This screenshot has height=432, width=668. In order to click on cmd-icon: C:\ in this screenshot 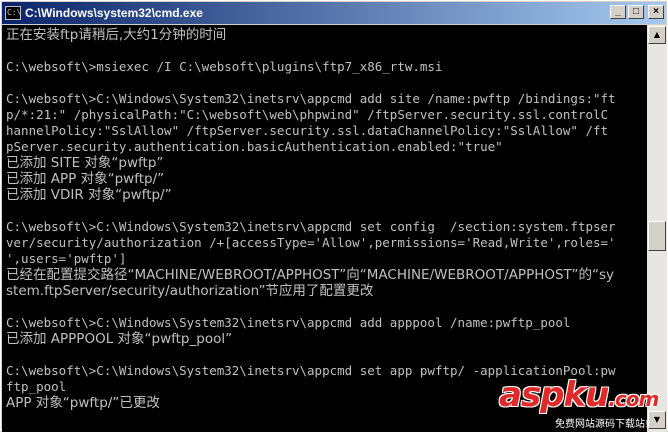, I will do `click(13, 13)`.